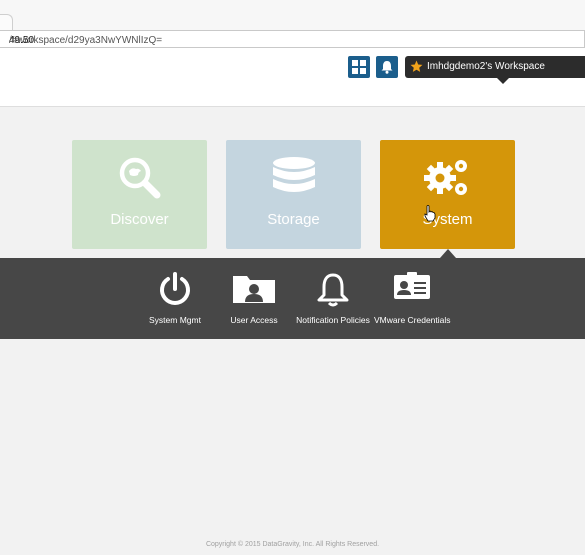 The height and width of the screenshot is (555, 585). I want to click on active-tile-pointer, so click(448, 253).